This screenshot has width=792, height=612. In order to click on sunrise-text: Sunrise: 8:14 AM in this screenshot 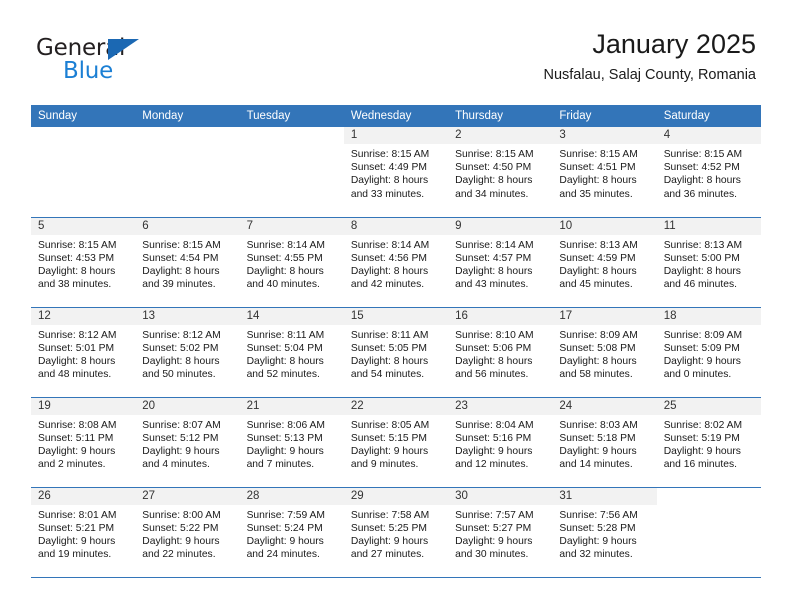, I will do `click(494, 245)`.